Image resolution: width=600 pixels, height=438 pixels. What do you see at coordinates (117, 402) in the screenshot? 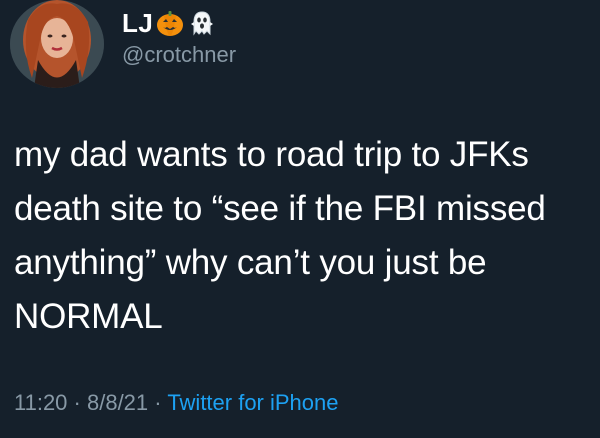
I see `tweet-date: 8/8/21` at bounding box center [117, 402].